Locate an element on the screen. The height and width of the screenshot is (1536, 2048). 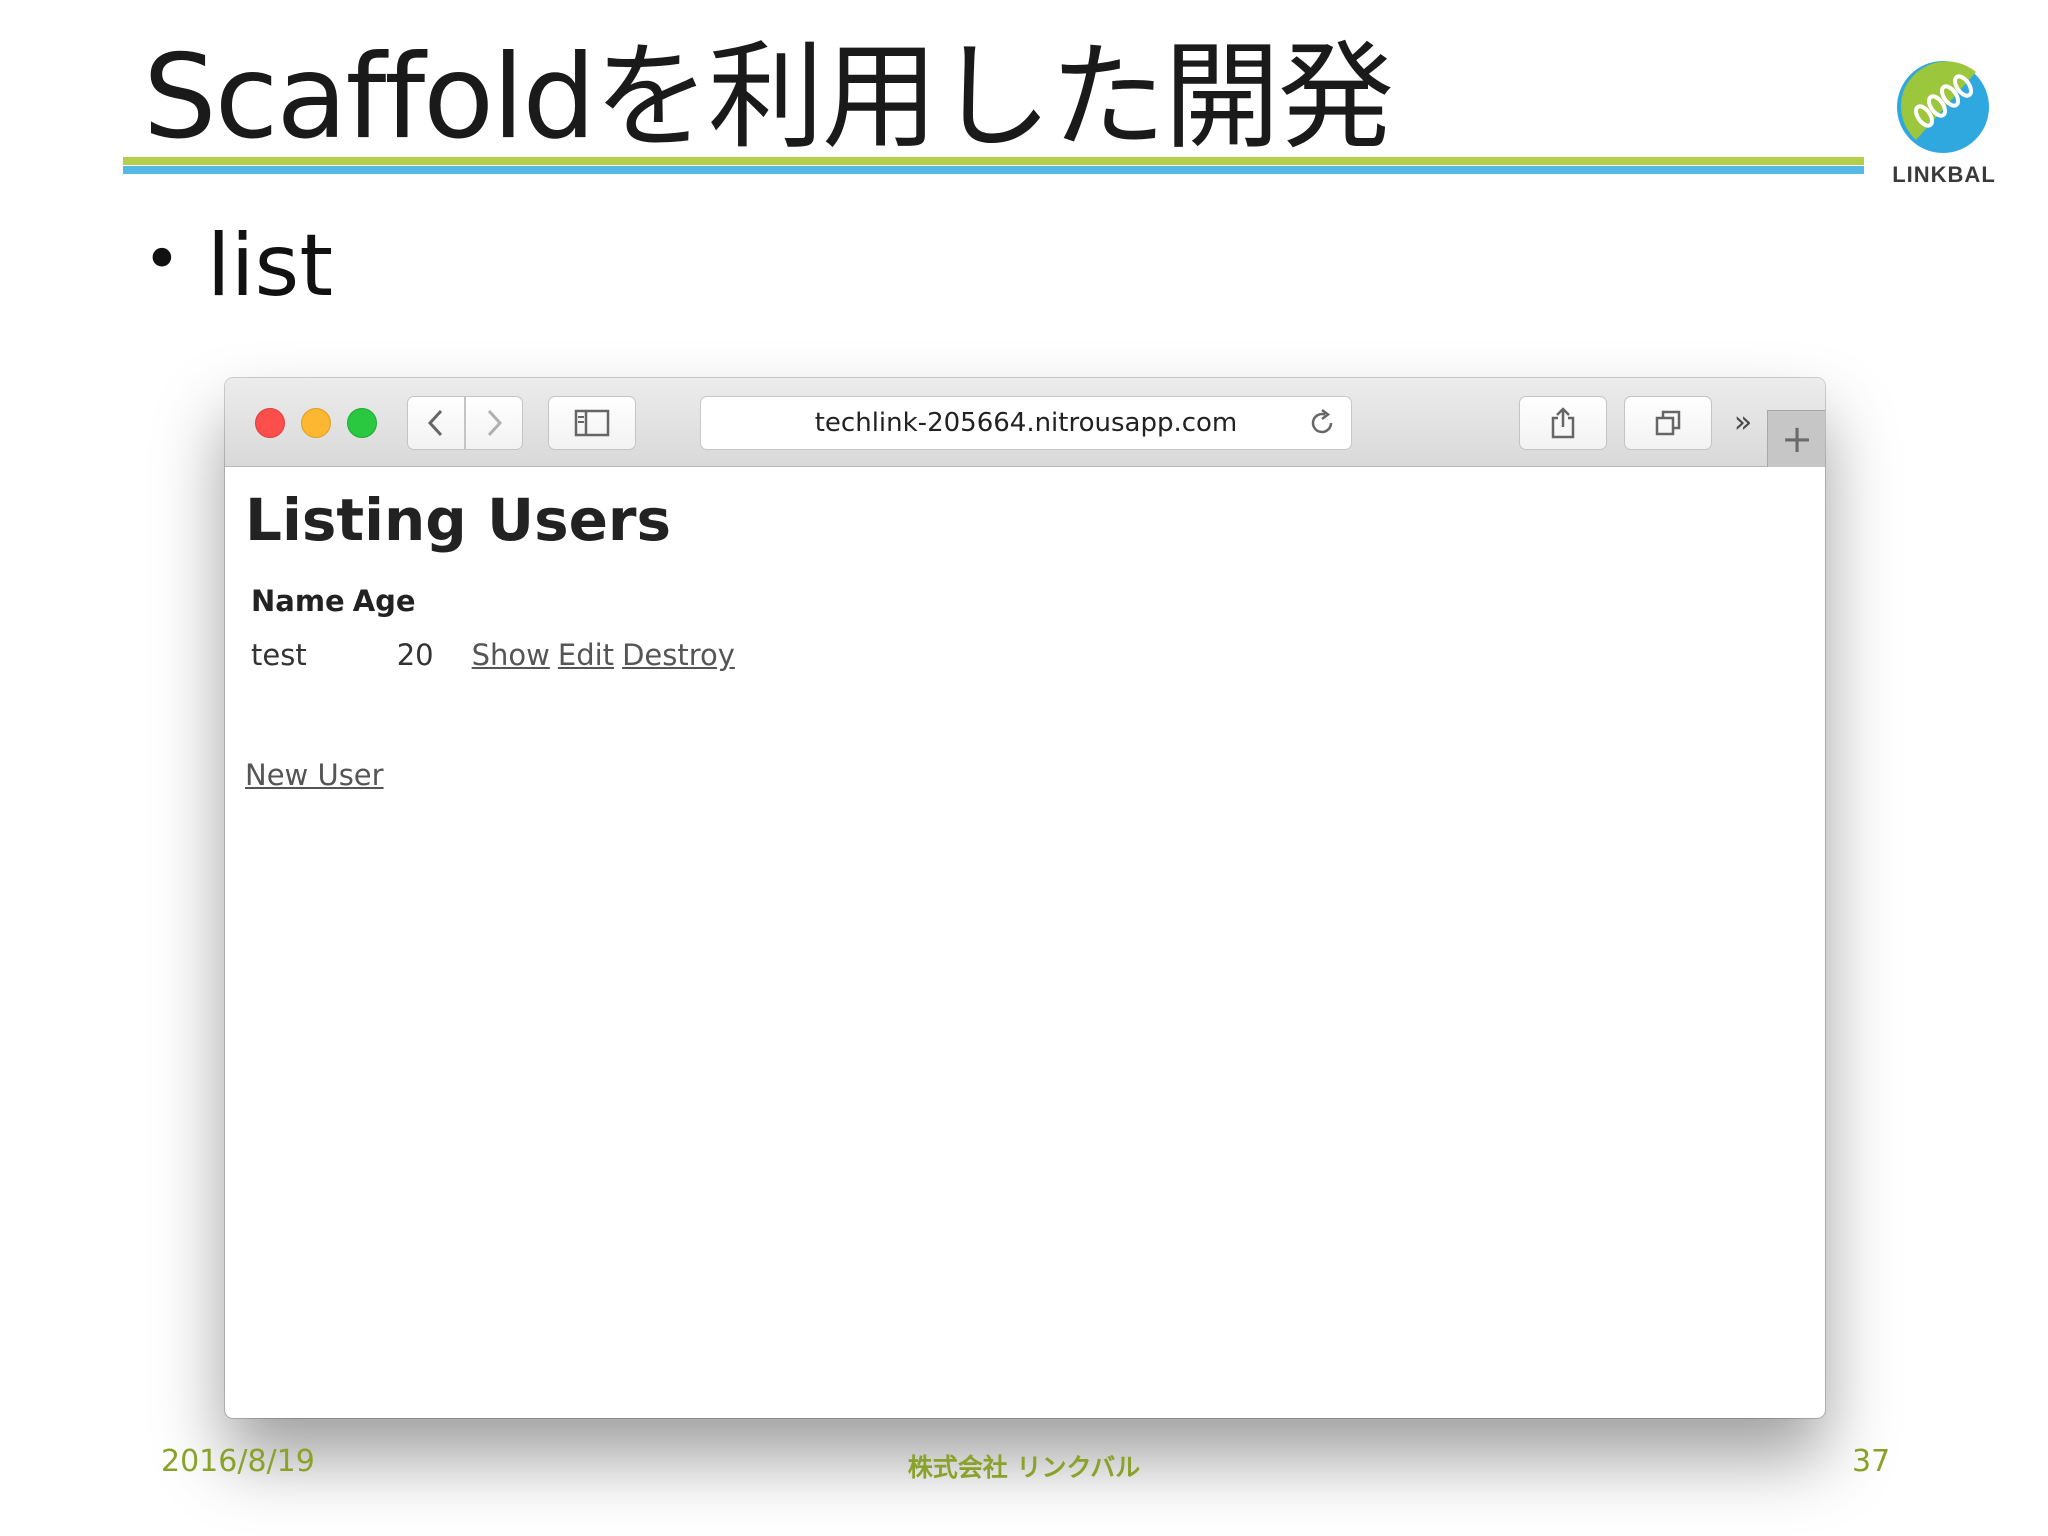
show-link: Show is located at coordinates (511, 655).